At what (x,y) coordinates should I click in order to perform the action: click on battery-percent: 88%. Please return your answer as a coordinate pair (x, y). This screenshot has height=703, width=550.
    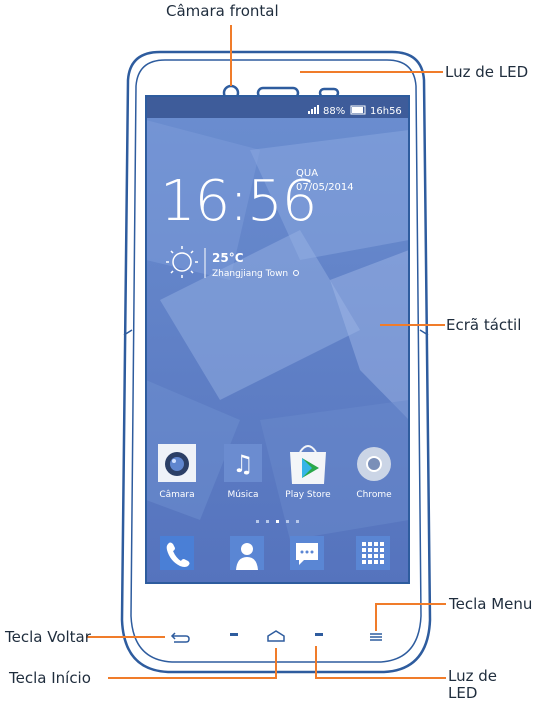
    Looking at the image, I should click on (334, 111).